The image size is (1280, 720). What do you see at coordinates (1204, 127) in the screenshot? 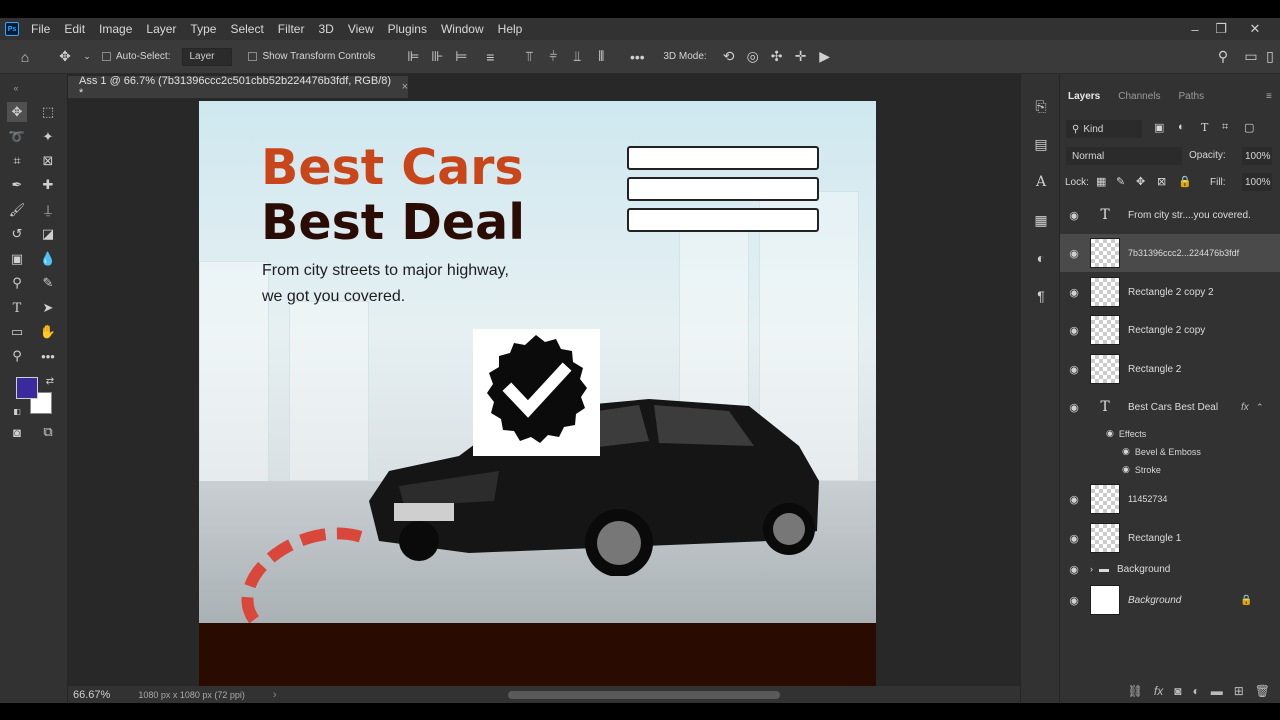
I see `filter-type-icon: T` at bounding box center [1204, 127].